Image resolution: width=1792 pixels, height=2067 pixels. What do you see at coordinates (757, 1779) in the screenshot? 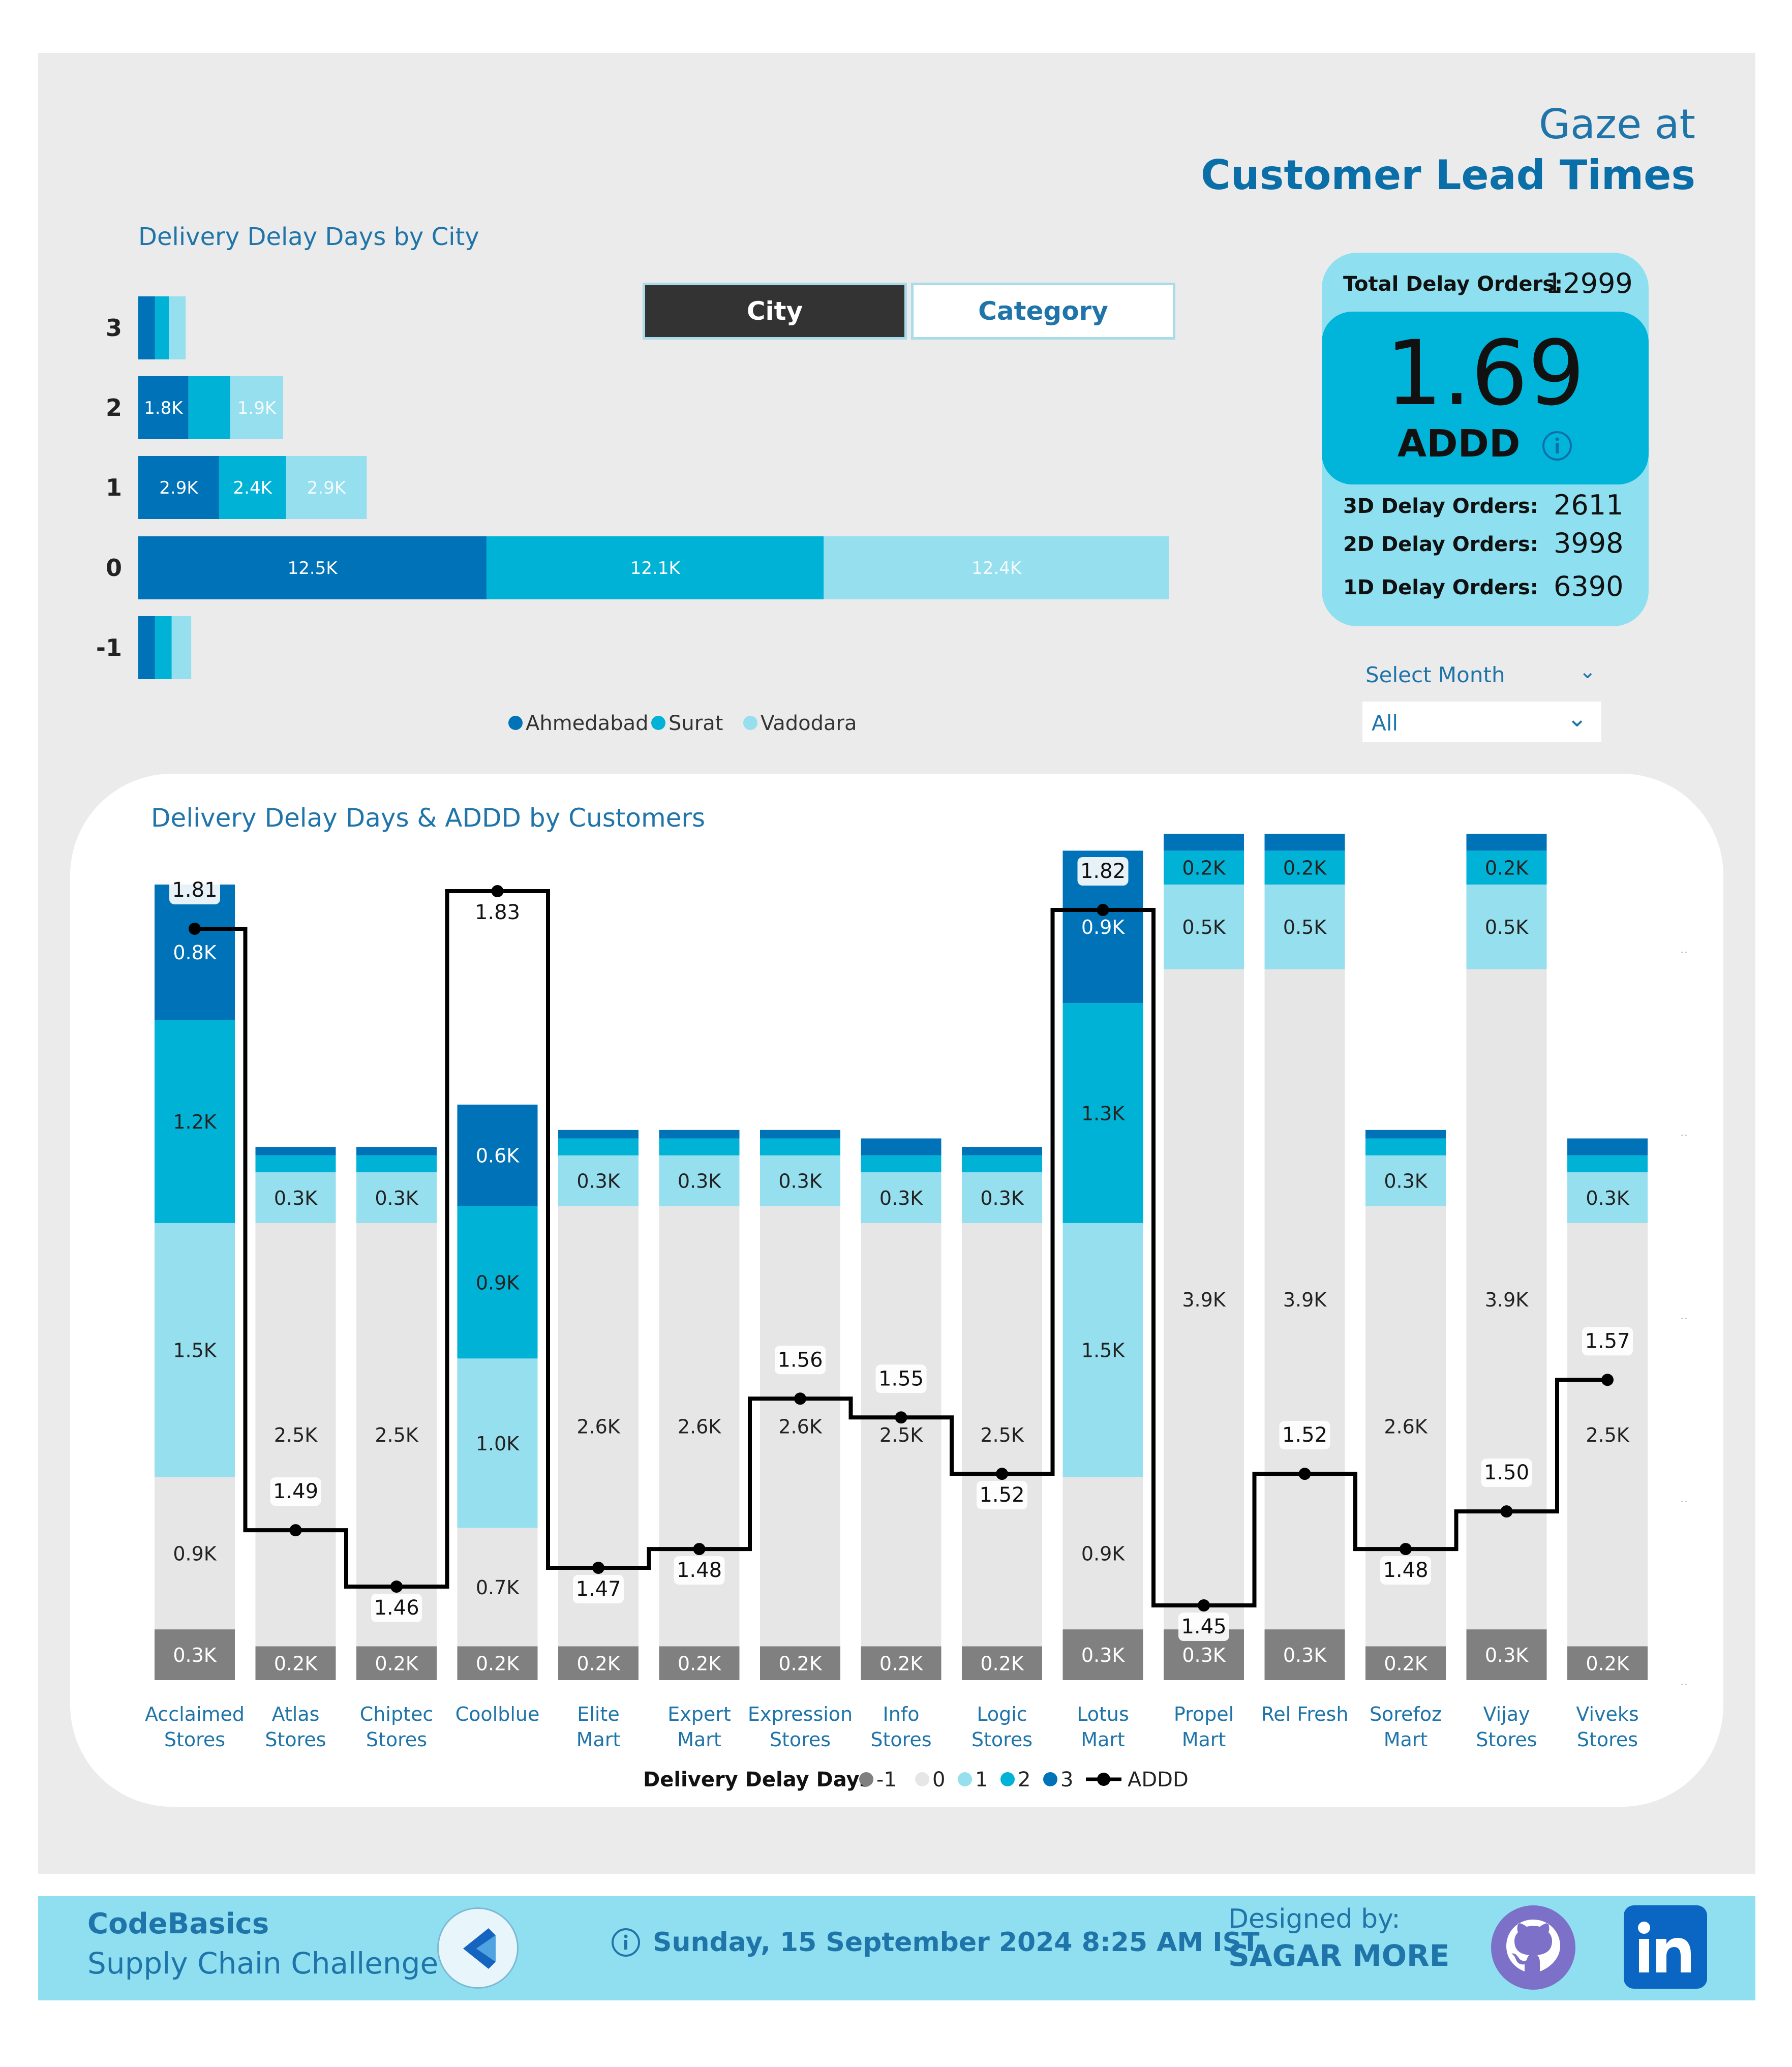
I see `legend-title: Delivery Delay Days` at bounding box center [757, 1779].